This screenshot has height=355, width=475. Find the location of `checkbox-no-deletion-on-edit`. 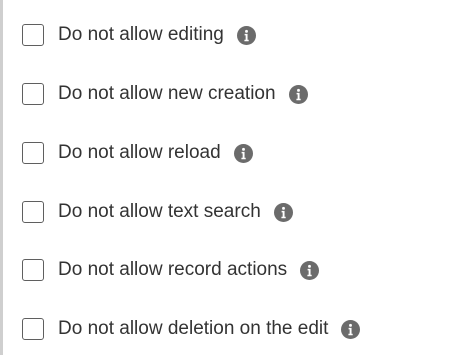

checkbox-no-deletion-on-edit is located at coordinates (33, 329).